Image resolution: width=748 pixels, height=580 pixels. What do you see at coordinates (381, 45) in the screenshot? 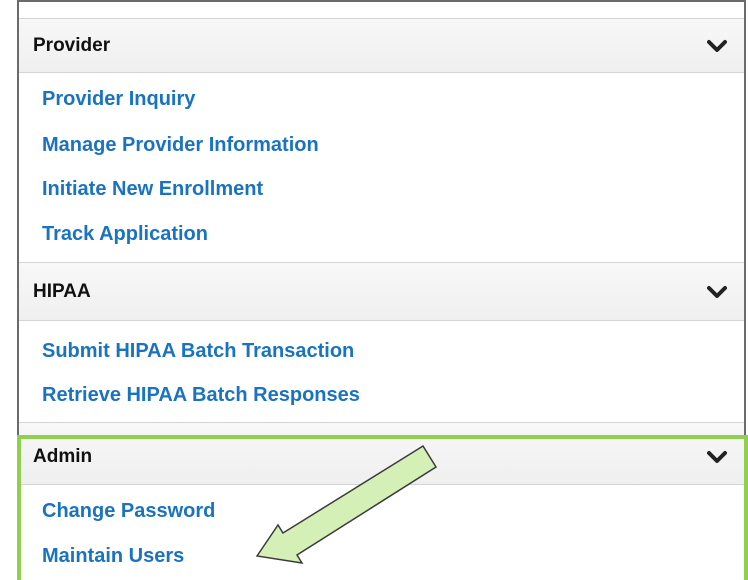
I see `provider-section-header: Provider` at bounding box center [381, 45].